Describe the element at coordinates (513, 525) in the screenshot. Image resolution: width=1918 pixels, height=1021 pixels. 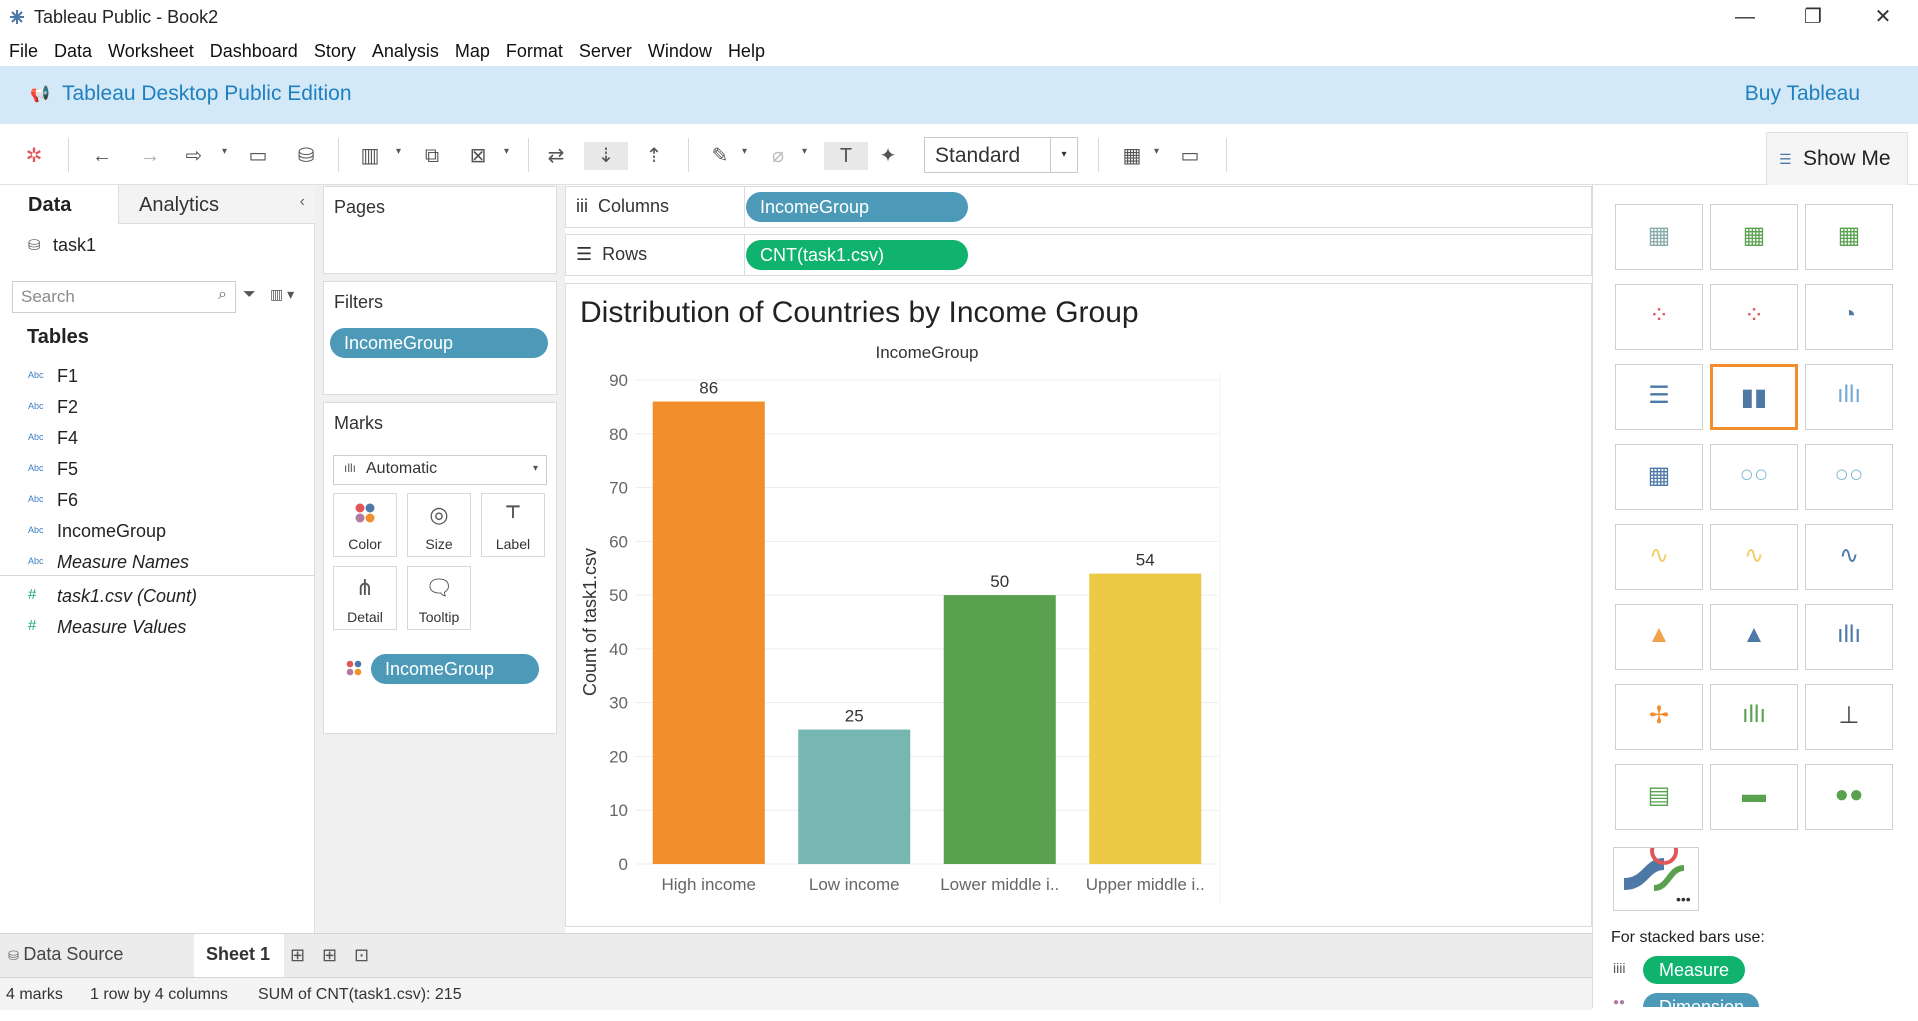
I see `label-button: ⊤ Label` at that location.